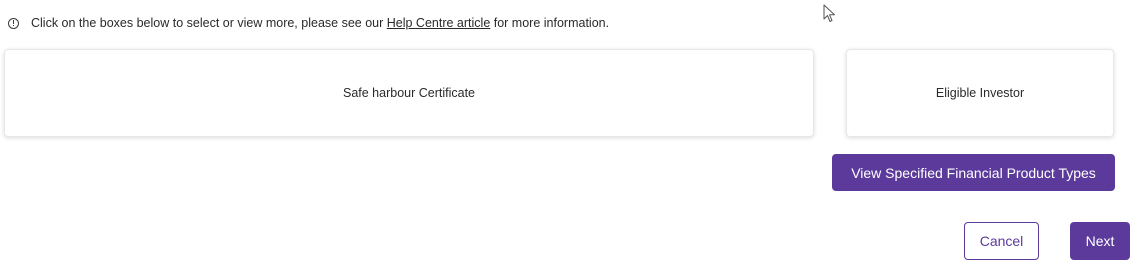  I want to click on eligible-investor-card: Eligible Investor, so click(980, 93).